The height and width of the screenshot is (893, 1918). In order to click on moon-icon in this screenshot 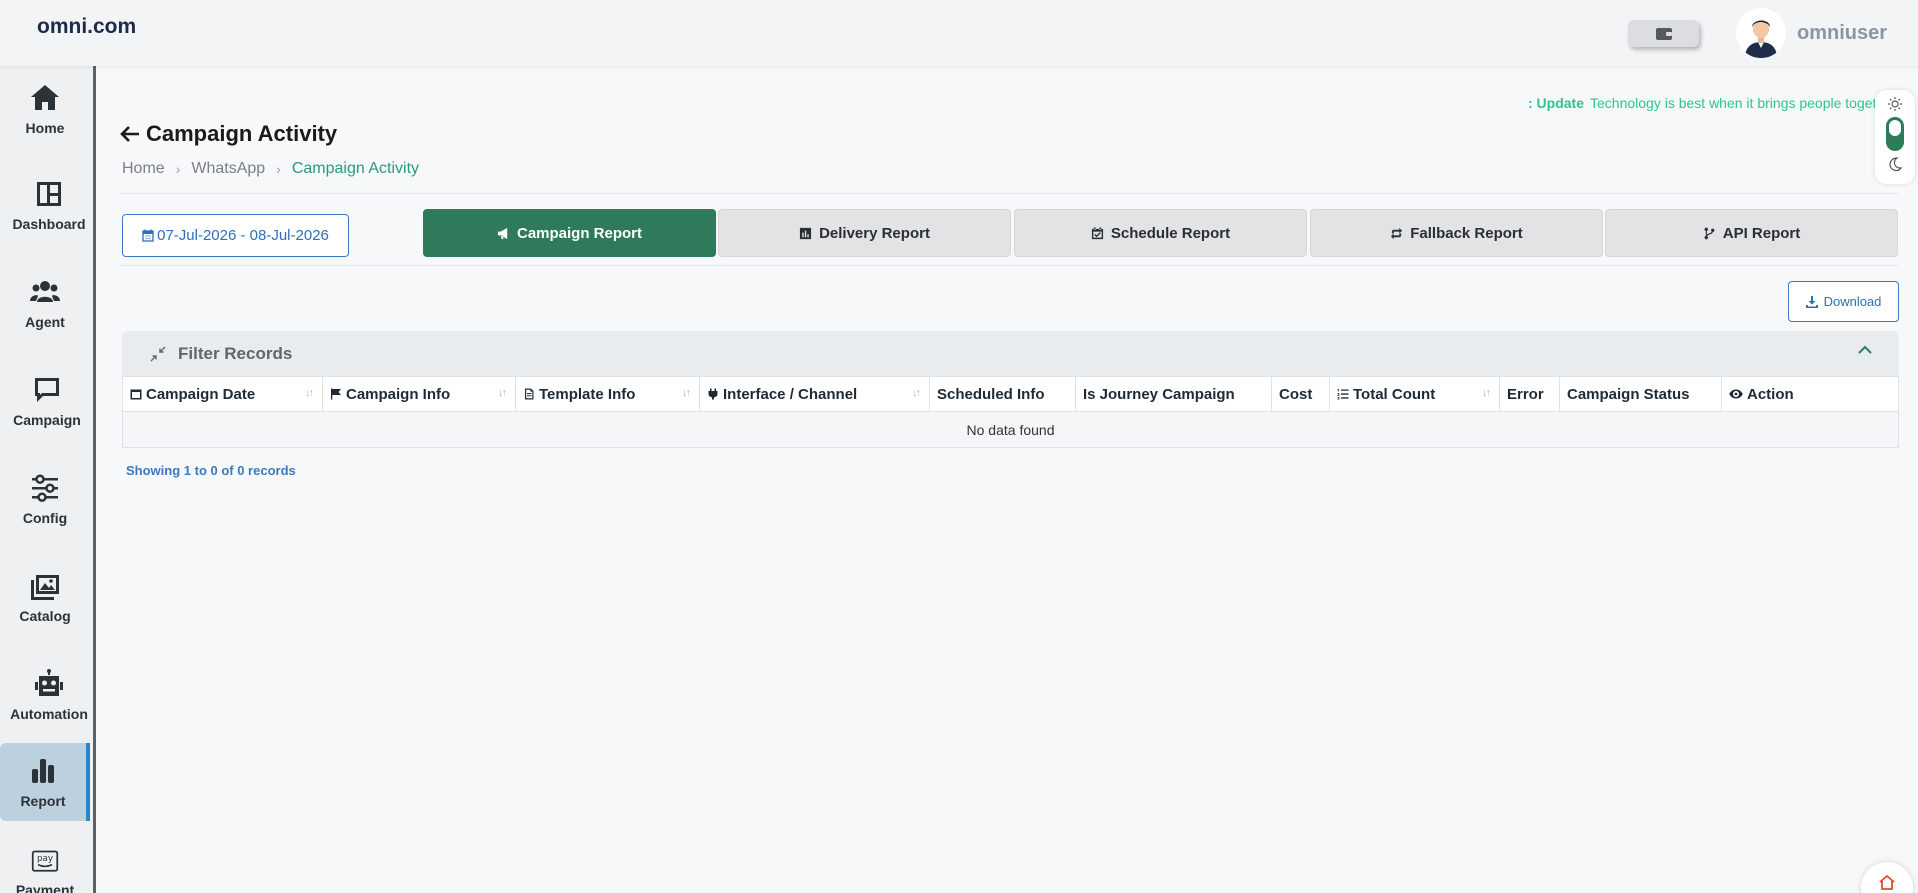, I will do `click(1896, 164)`.